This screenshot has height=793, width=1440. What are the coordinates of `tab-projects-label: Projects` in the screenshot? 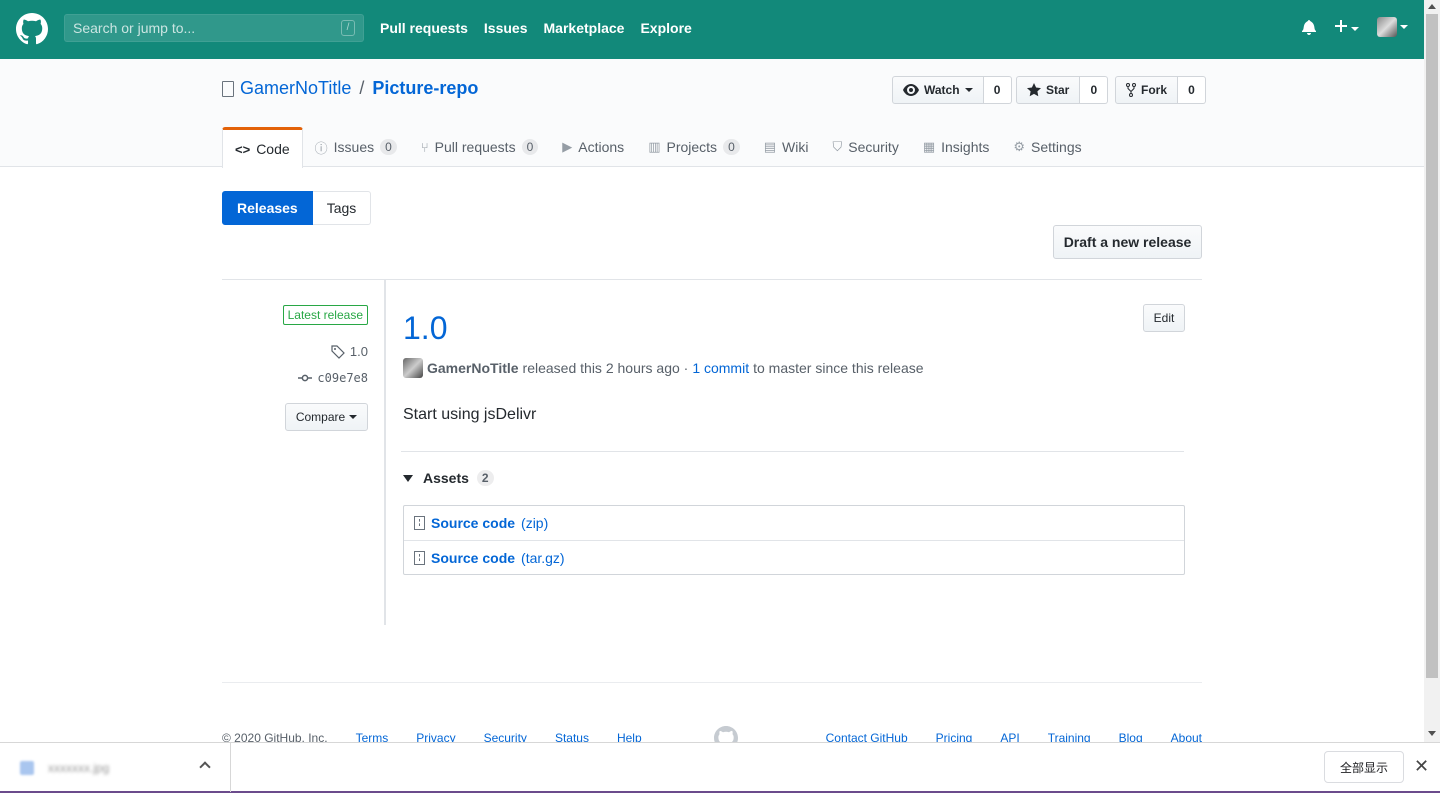 It's located at (692, 147).